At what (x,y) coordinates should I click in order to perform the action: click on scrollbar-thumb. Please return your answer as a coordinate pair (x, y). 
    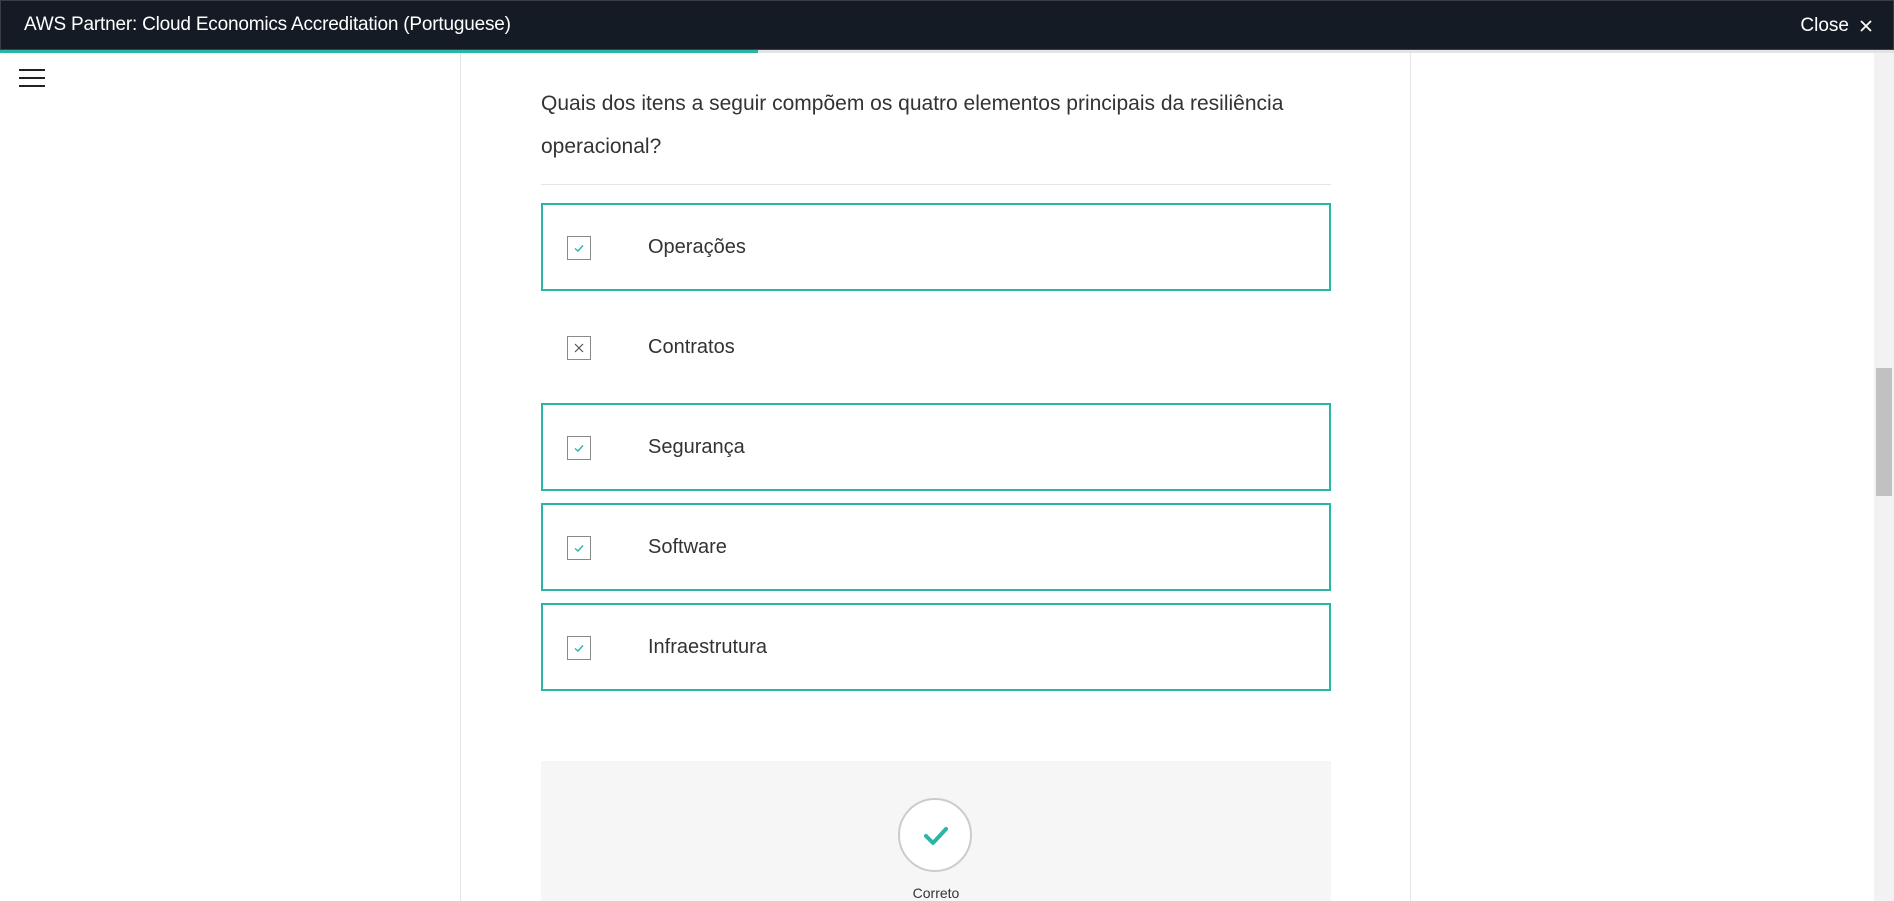
    Looking at the image, I should click on (1884, 432).